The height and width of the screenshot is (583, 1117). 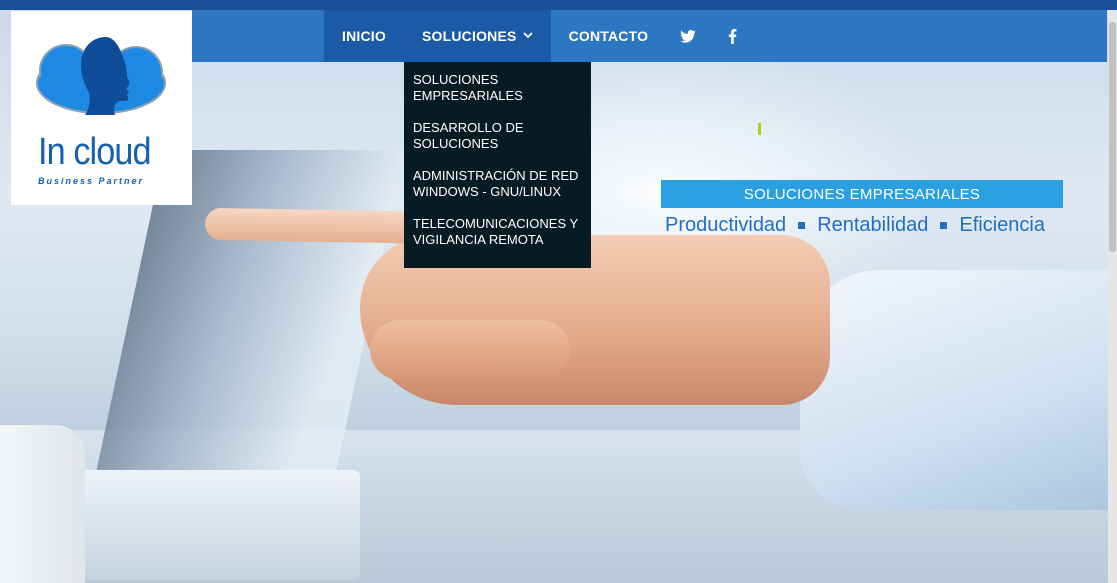 I want to click on nav-item-label: CONTACTO, so click(x=608, y=36).